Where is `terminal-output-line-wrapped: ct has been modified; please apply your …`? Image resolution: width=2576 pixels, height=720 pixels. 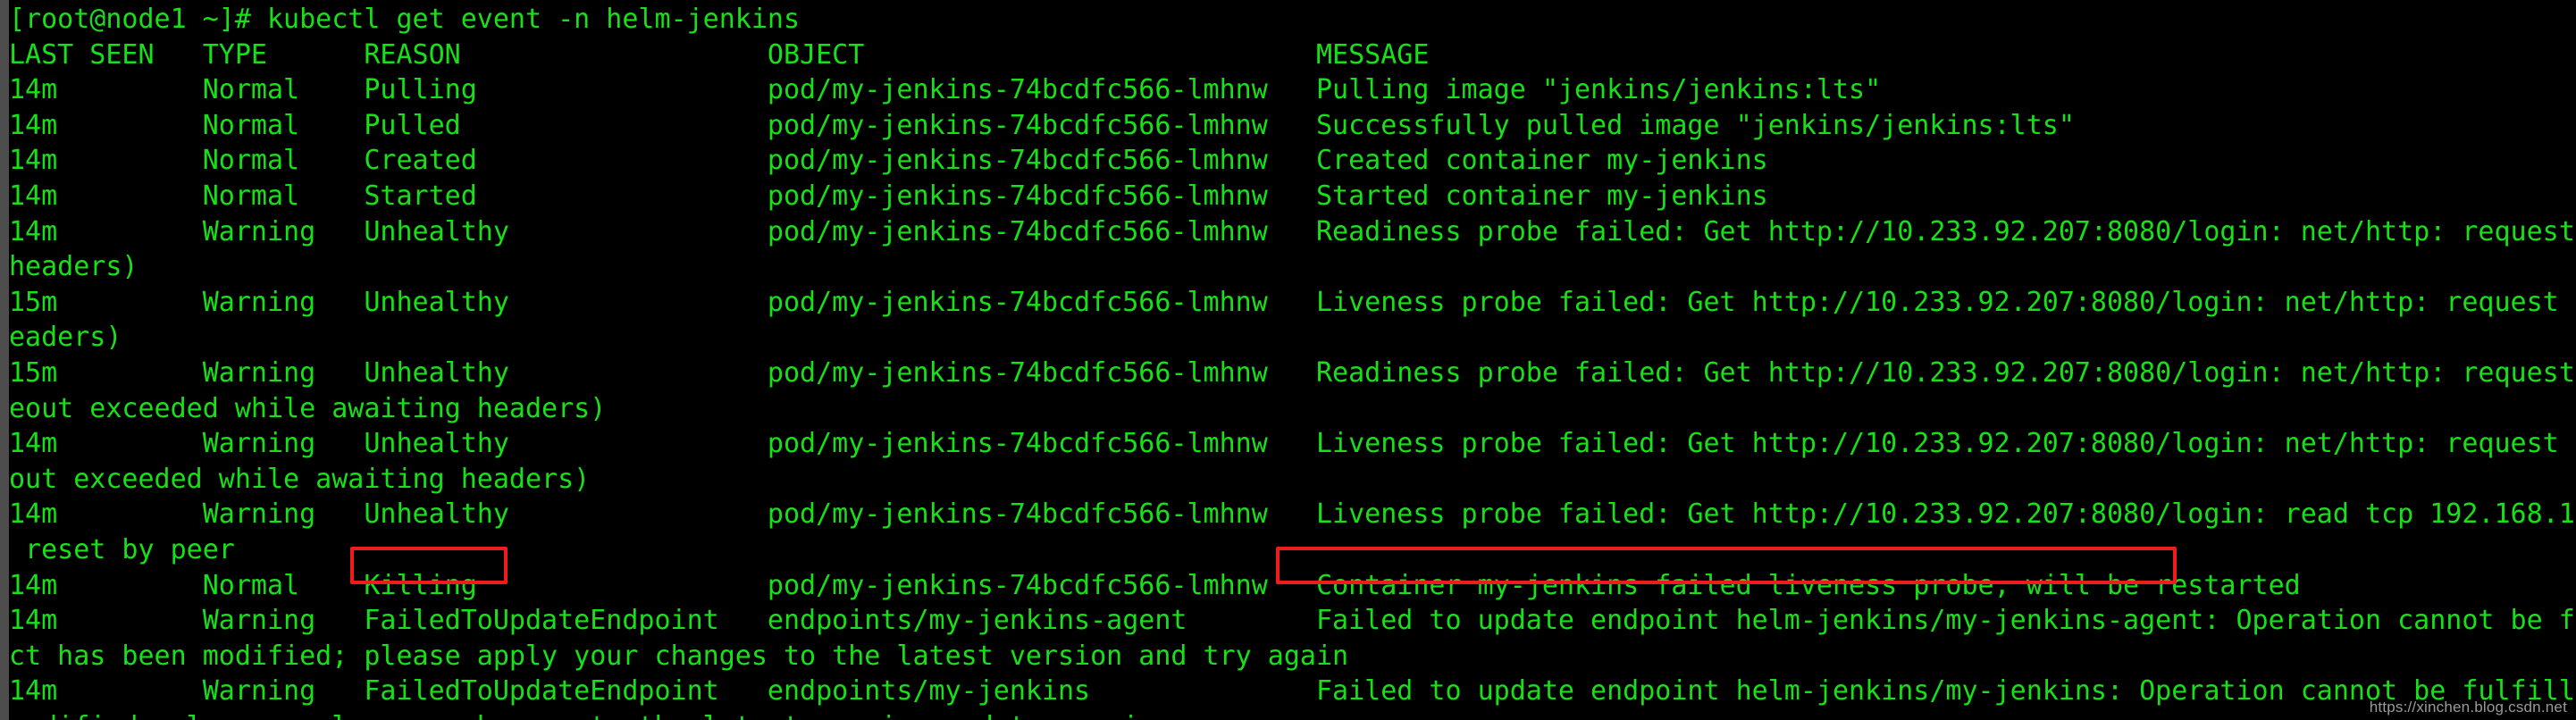
terminal-output-line-wrapped: ct has been modified; please apply your … is located at coordinates (679, 656).